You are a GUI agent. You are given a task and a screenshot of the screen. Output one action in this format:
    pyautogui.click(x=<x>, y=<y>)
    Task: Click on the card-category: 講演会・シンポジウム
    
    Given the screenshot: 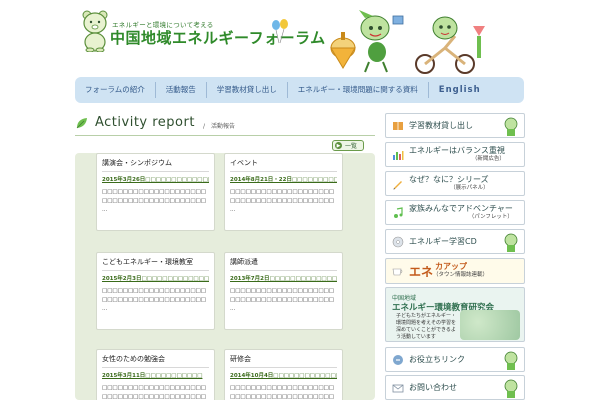 What is the action you would take?
    pyautogui.click(x=155, y=165)
    